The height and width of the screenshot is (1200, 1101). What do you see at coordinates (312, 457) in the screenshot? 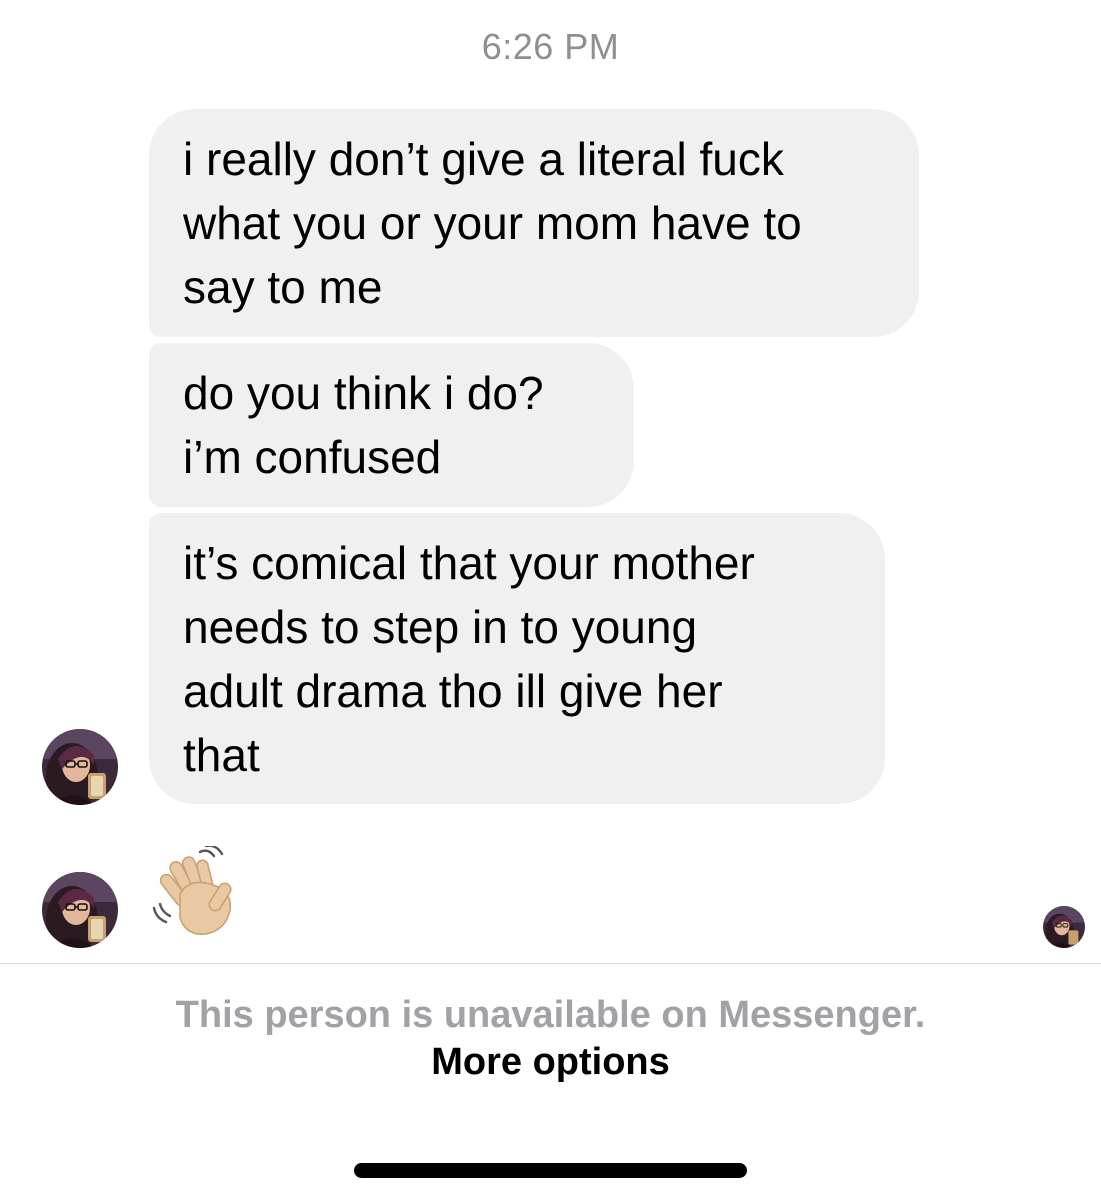
I see `message-line: i’m confused` at bounding box center [312, 457].